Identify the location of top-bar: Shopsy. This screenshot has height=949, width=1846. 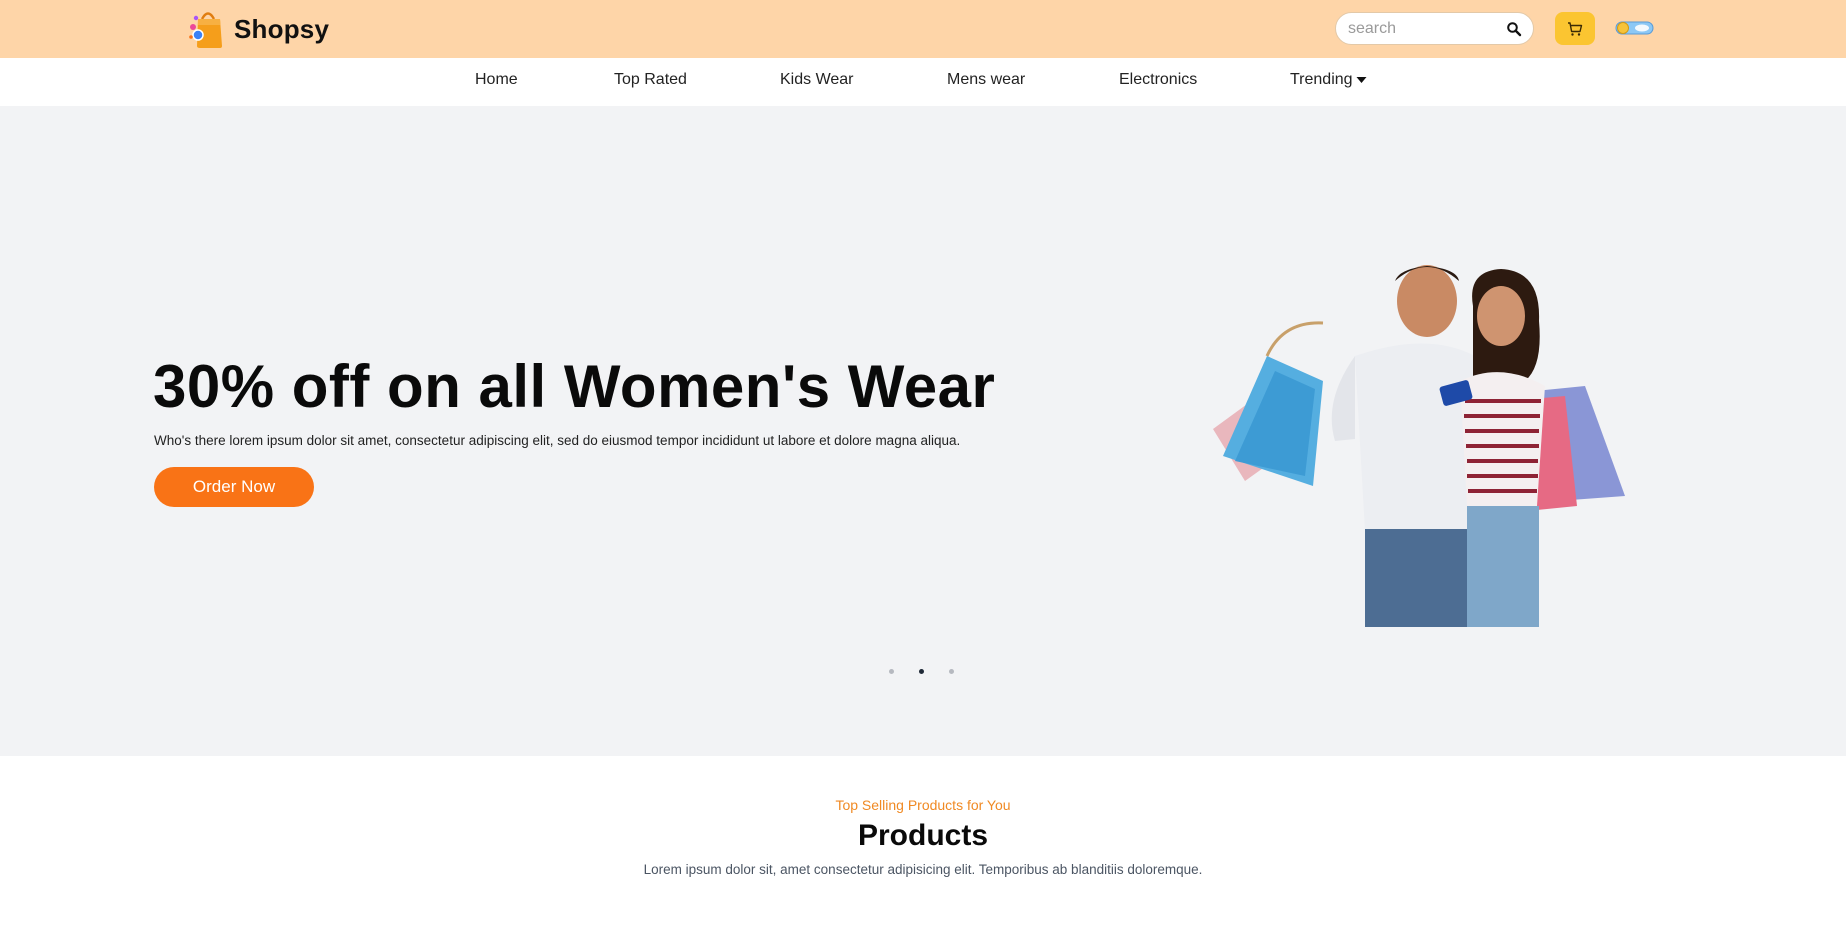
(923, 29).